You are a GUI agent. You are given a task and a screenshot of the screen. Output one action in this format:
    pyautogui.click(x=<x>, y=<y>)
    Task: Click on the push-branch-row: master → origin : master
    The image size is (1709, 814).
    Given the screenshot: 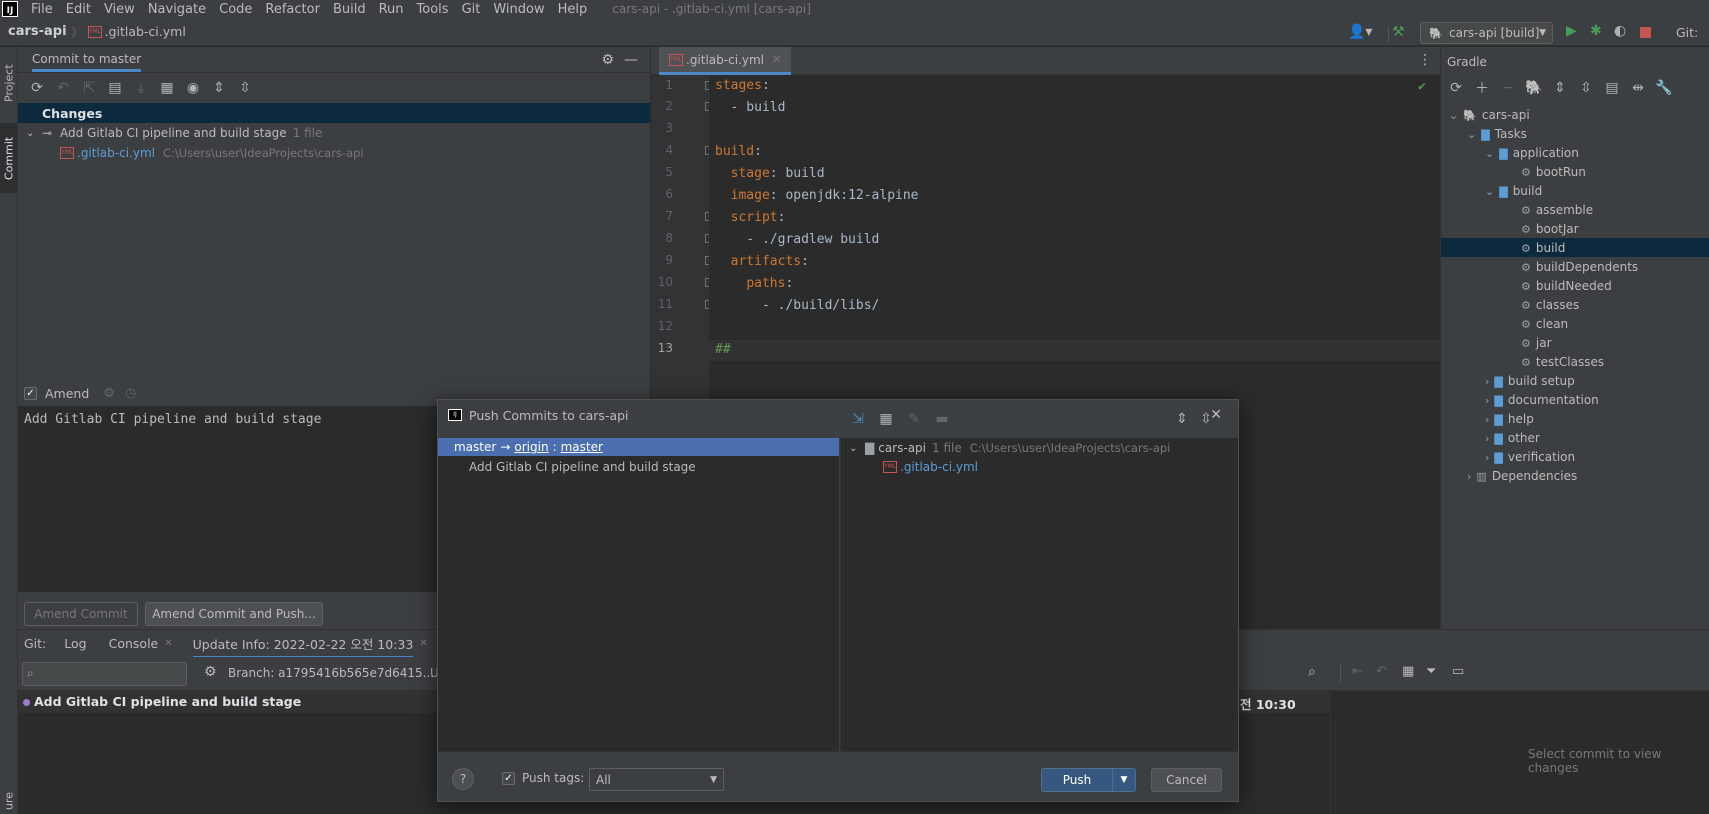 What is the action you would take?
    pyautogui.click(x=638, y=447)
    